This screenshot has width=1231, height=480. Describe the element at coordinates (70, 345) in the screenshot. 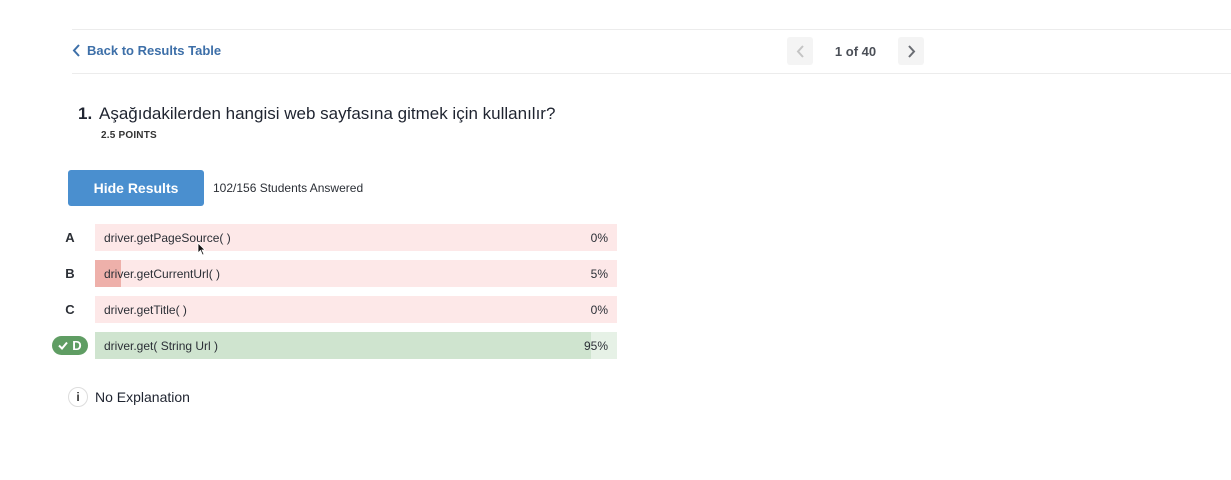

I see `correct-answer-badge: D` at that location.